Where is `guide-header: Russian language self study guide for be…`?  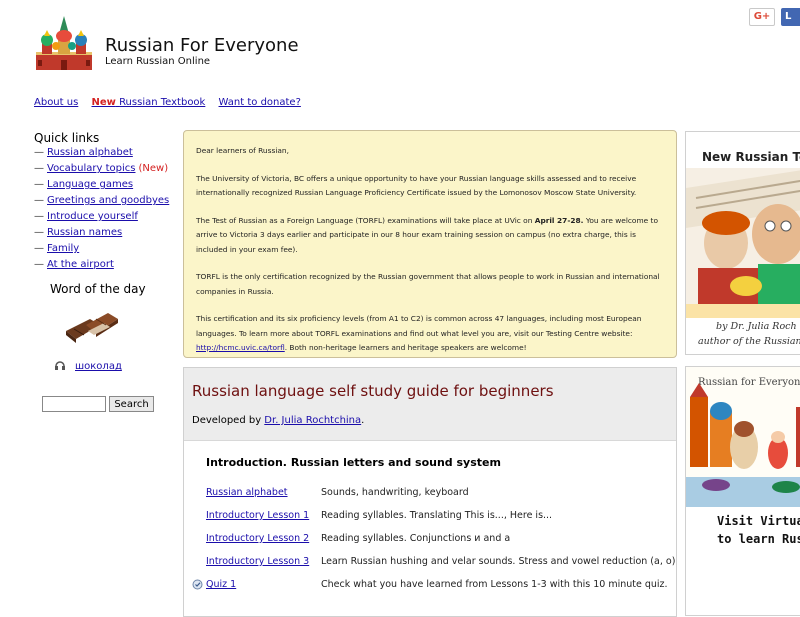 guide-header: Russian language self study guide for be… is located at coordinates (430, 404).